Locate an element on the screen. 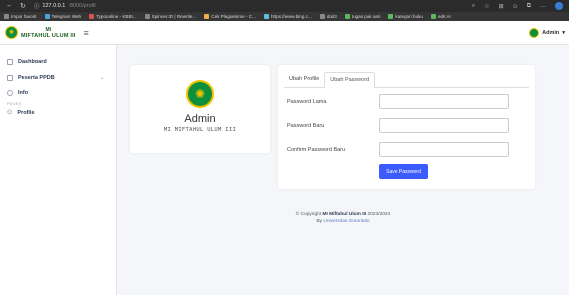 The image size is (569, 295). user-icon: ⚇ is located at coordinates (10, 113).